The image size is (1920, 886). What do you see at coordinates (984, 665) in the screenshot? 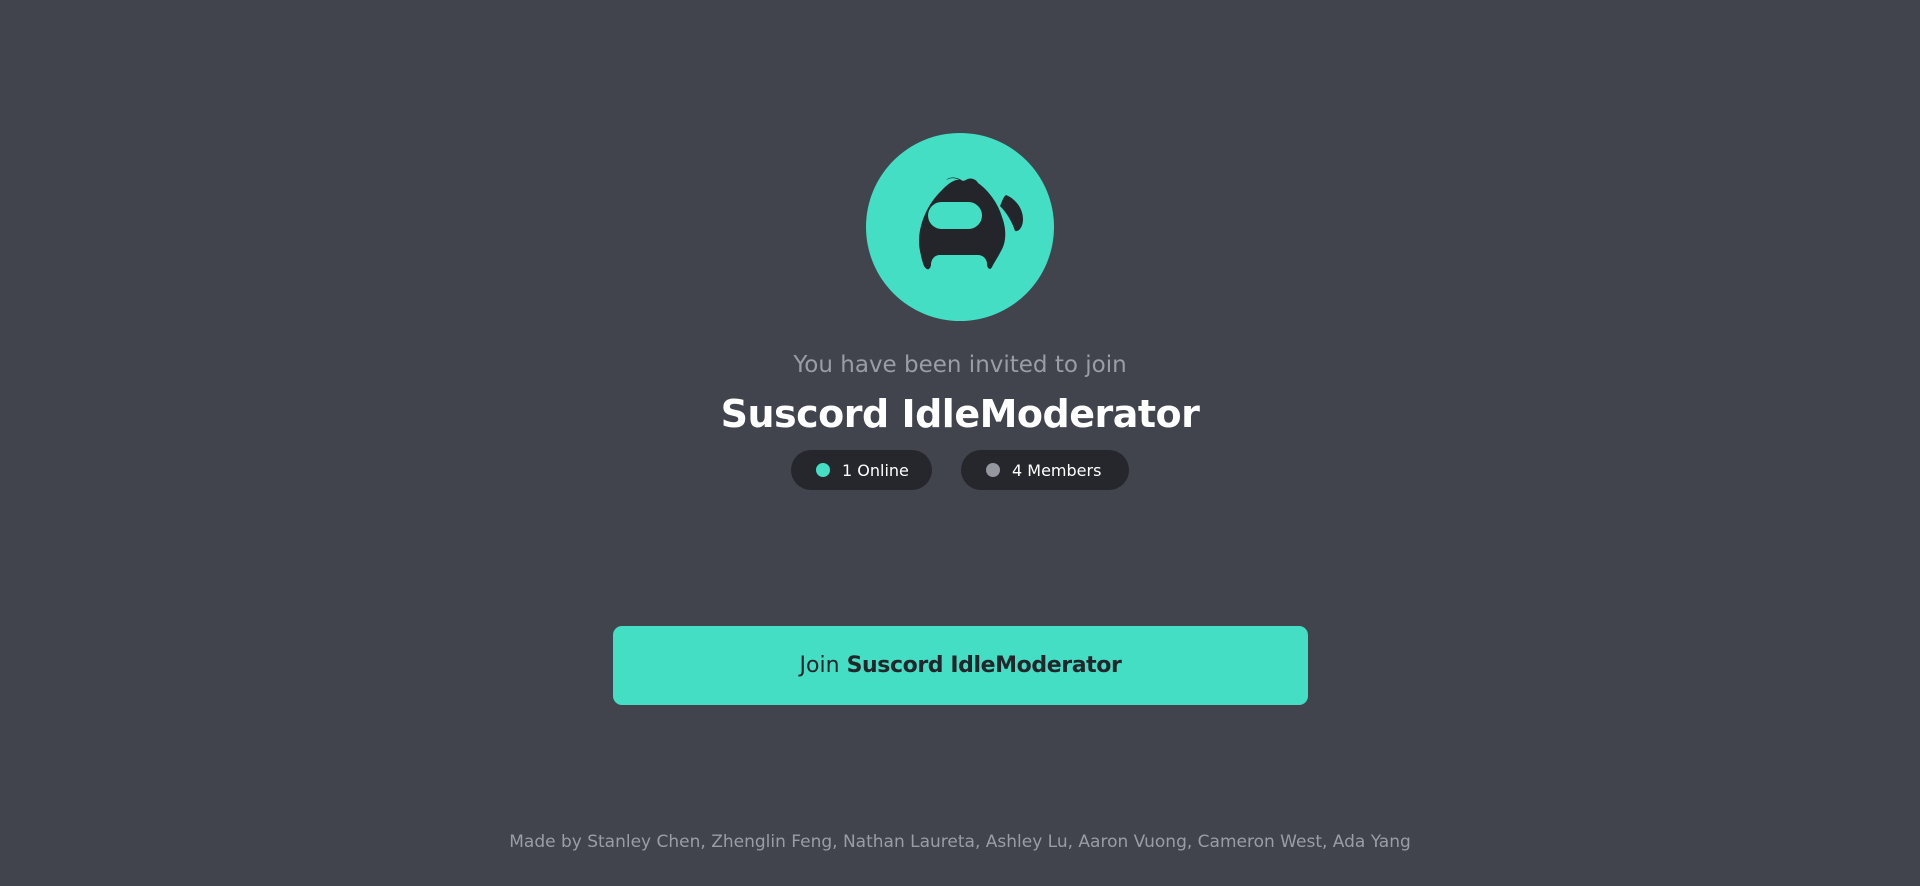
I see `join-button-server-name: Suscord IdleModerator` at bounding box center [984, 665].